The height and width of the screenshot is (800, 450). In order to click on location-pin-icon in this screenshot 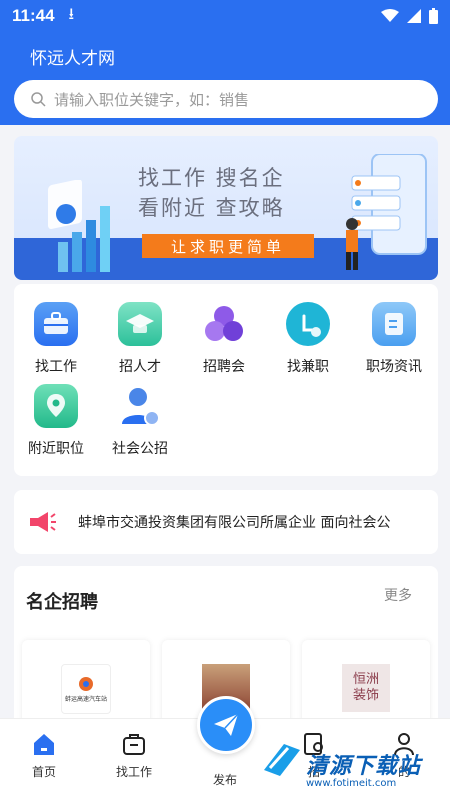, I will do `click(56, 406)`.